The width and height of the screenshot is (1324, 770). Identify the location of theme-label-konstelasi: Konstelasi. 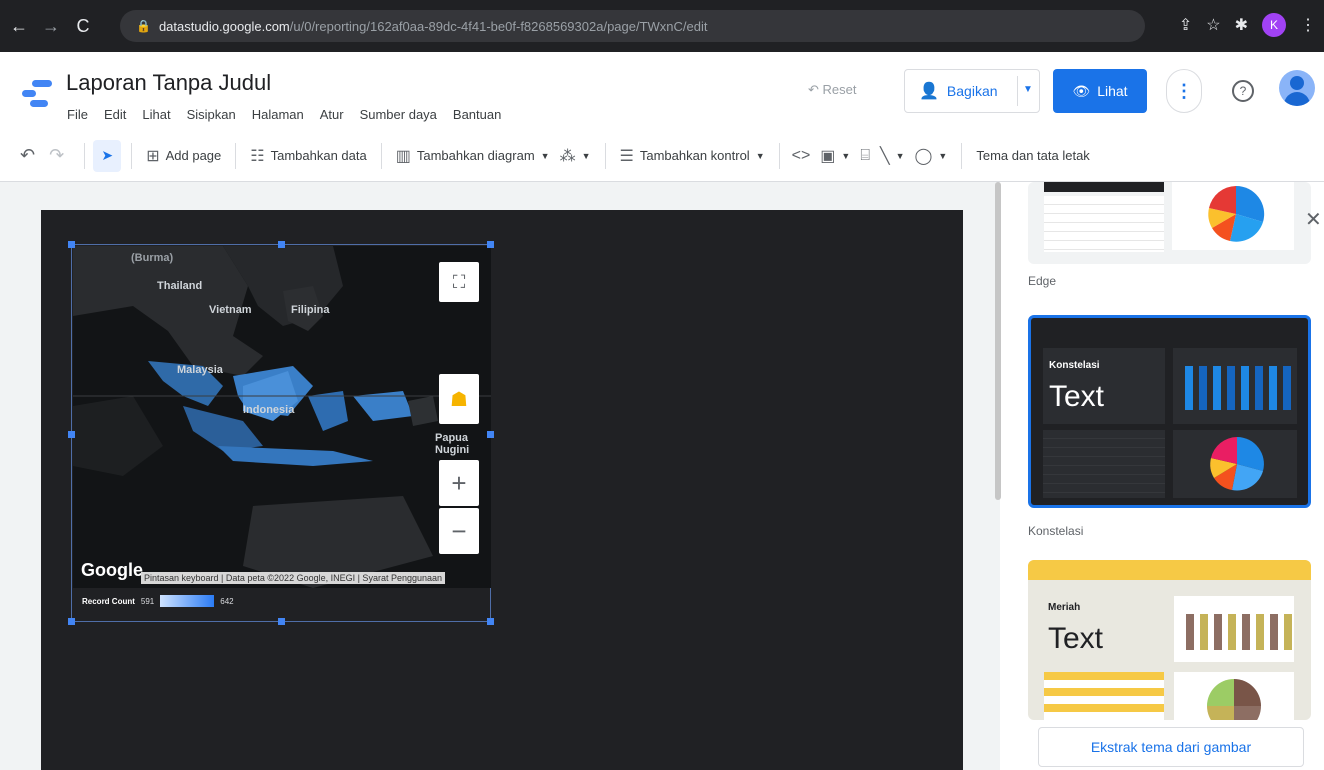
(1056, 531).